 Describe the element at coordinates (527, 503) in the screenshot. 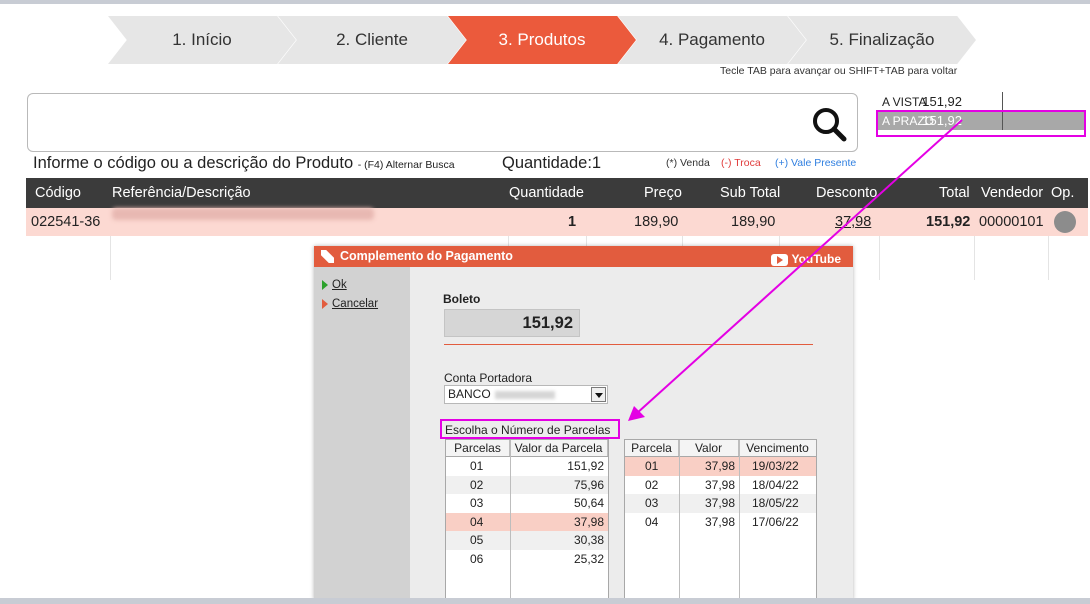

I see `table-row: 03 50,64` at that location.